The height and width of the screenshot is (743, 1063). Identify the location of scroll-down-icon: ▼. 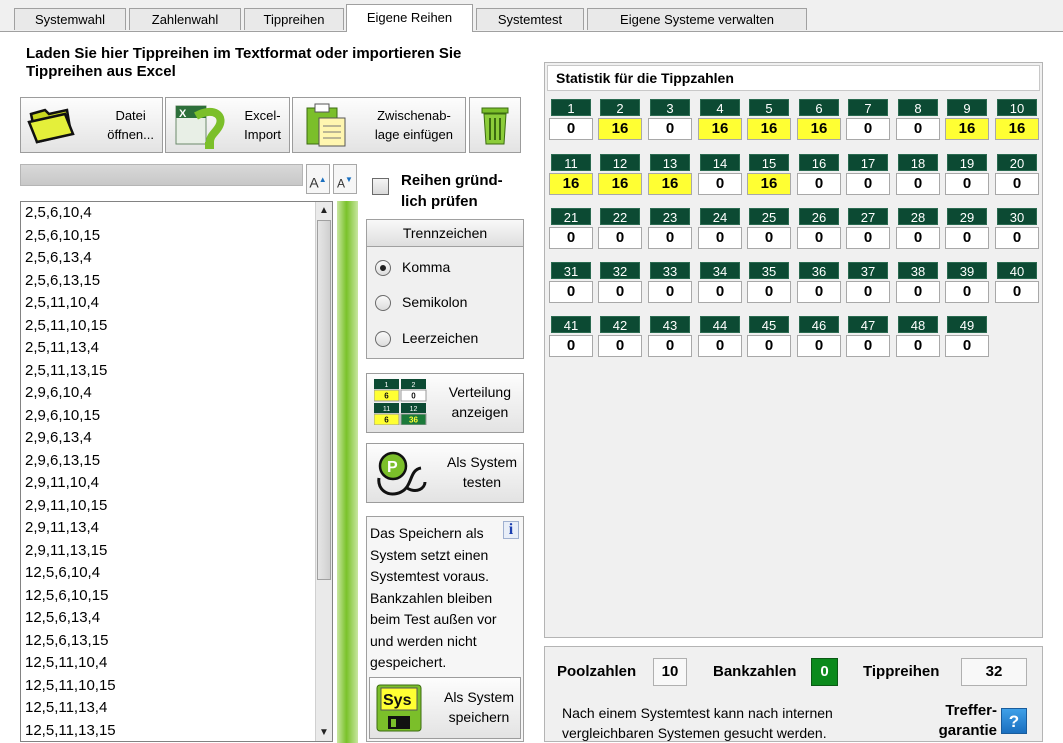
(324, 732).